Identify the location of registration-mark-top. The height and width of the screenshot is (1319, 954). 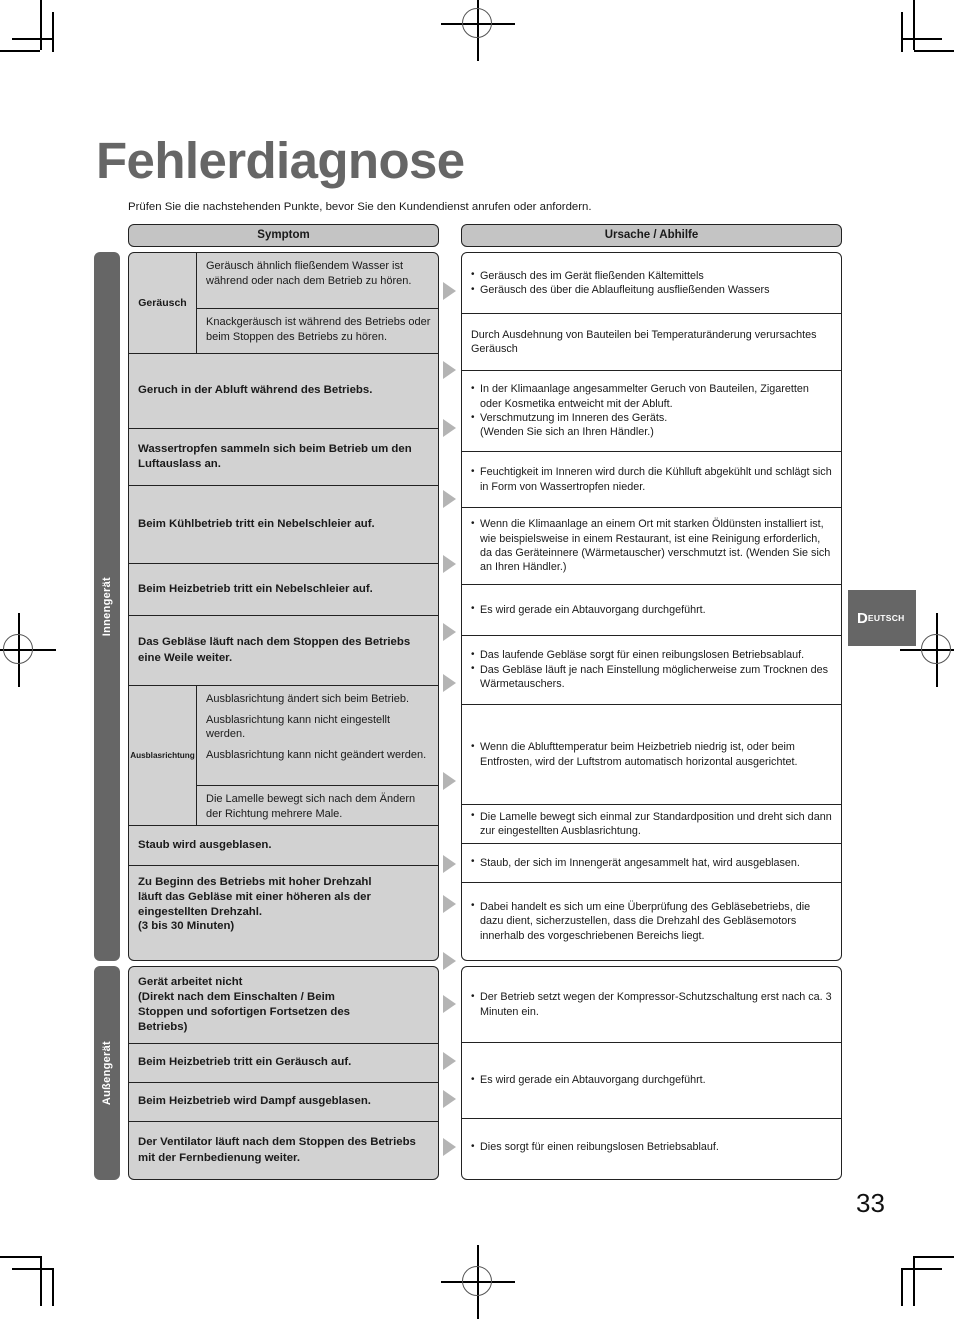
(478, 30).